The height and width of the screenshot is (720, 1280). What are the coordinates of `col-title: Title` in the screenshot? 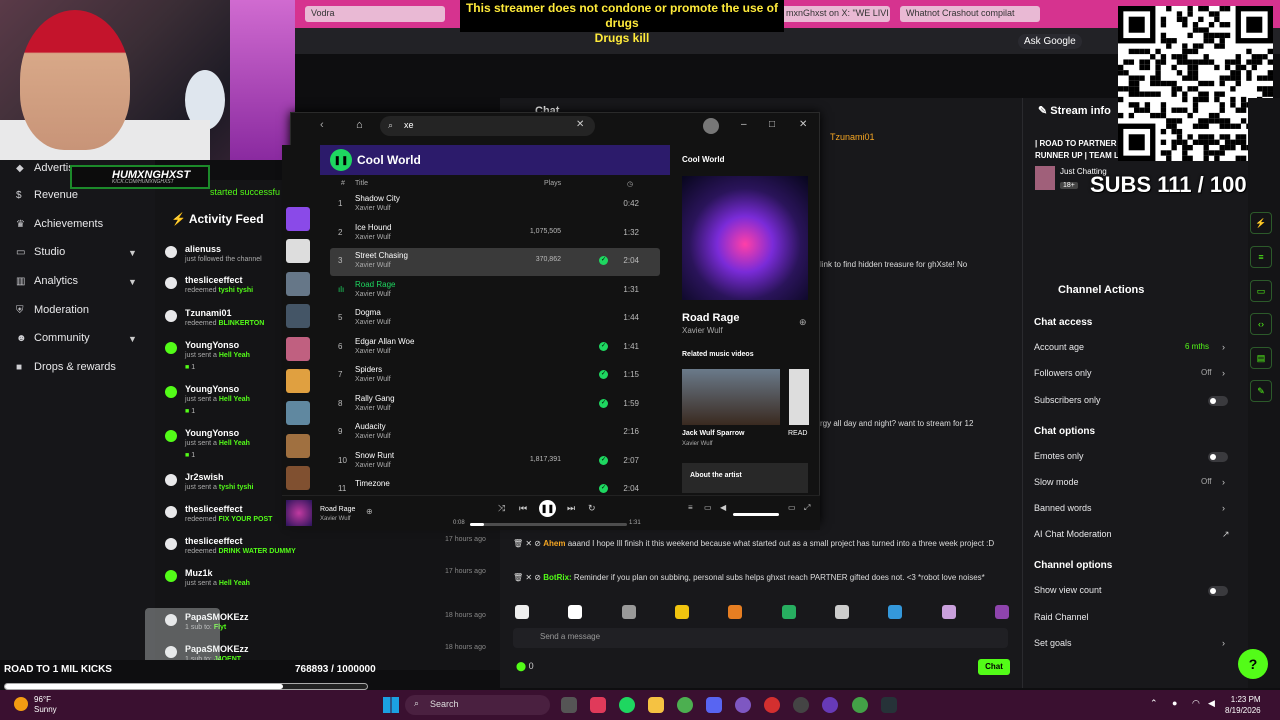 It's located at (361, 183).